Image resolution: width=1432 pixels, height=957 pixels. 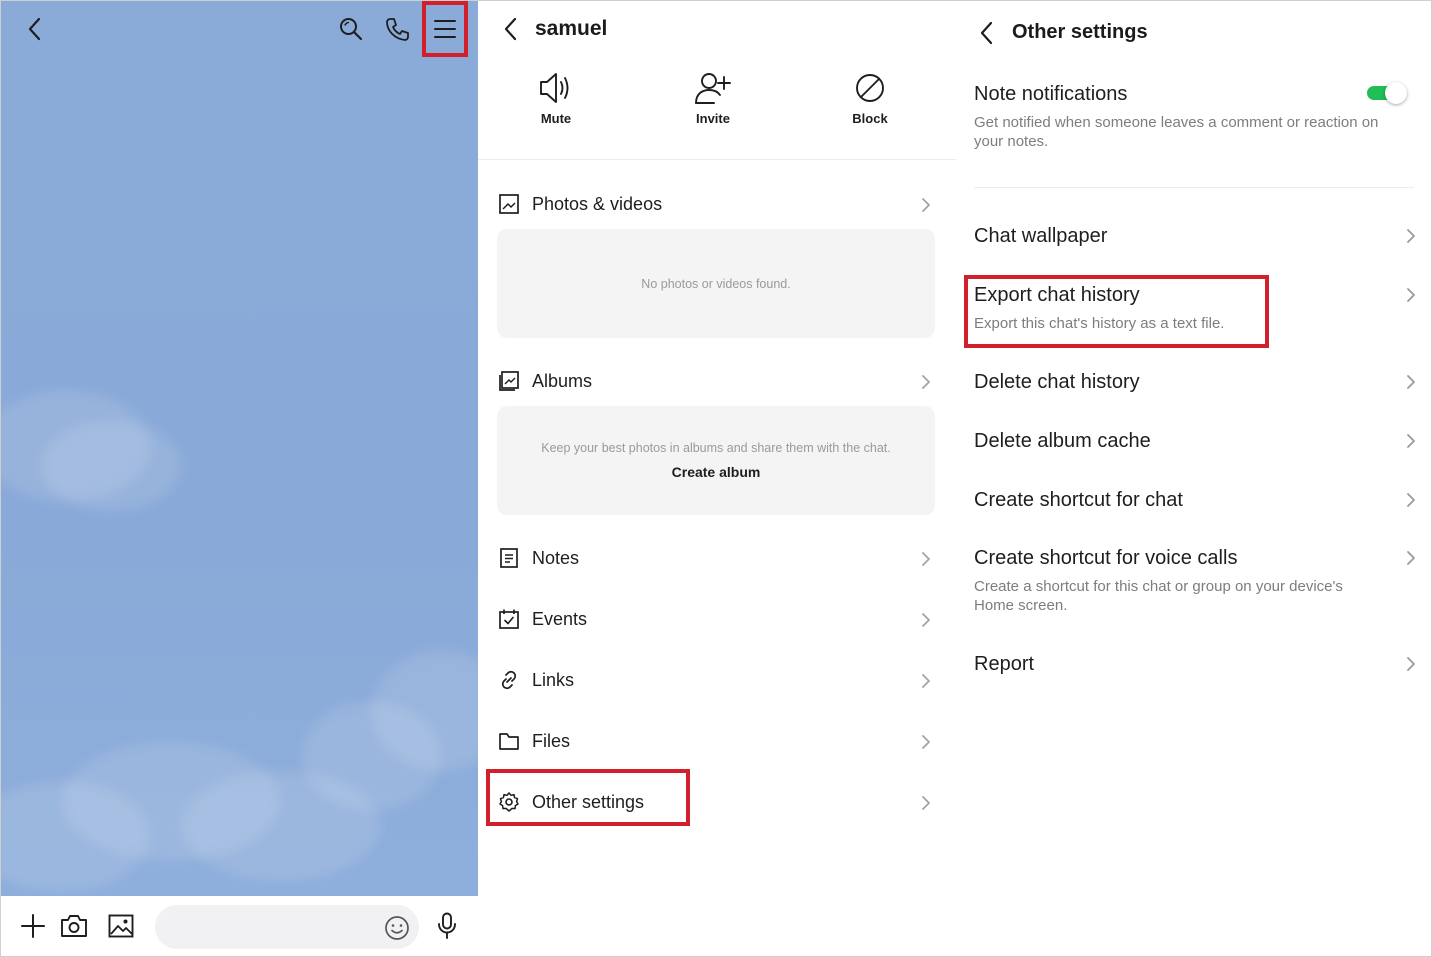 I want to click on report-row: Report, so click(x=1194, y=664).